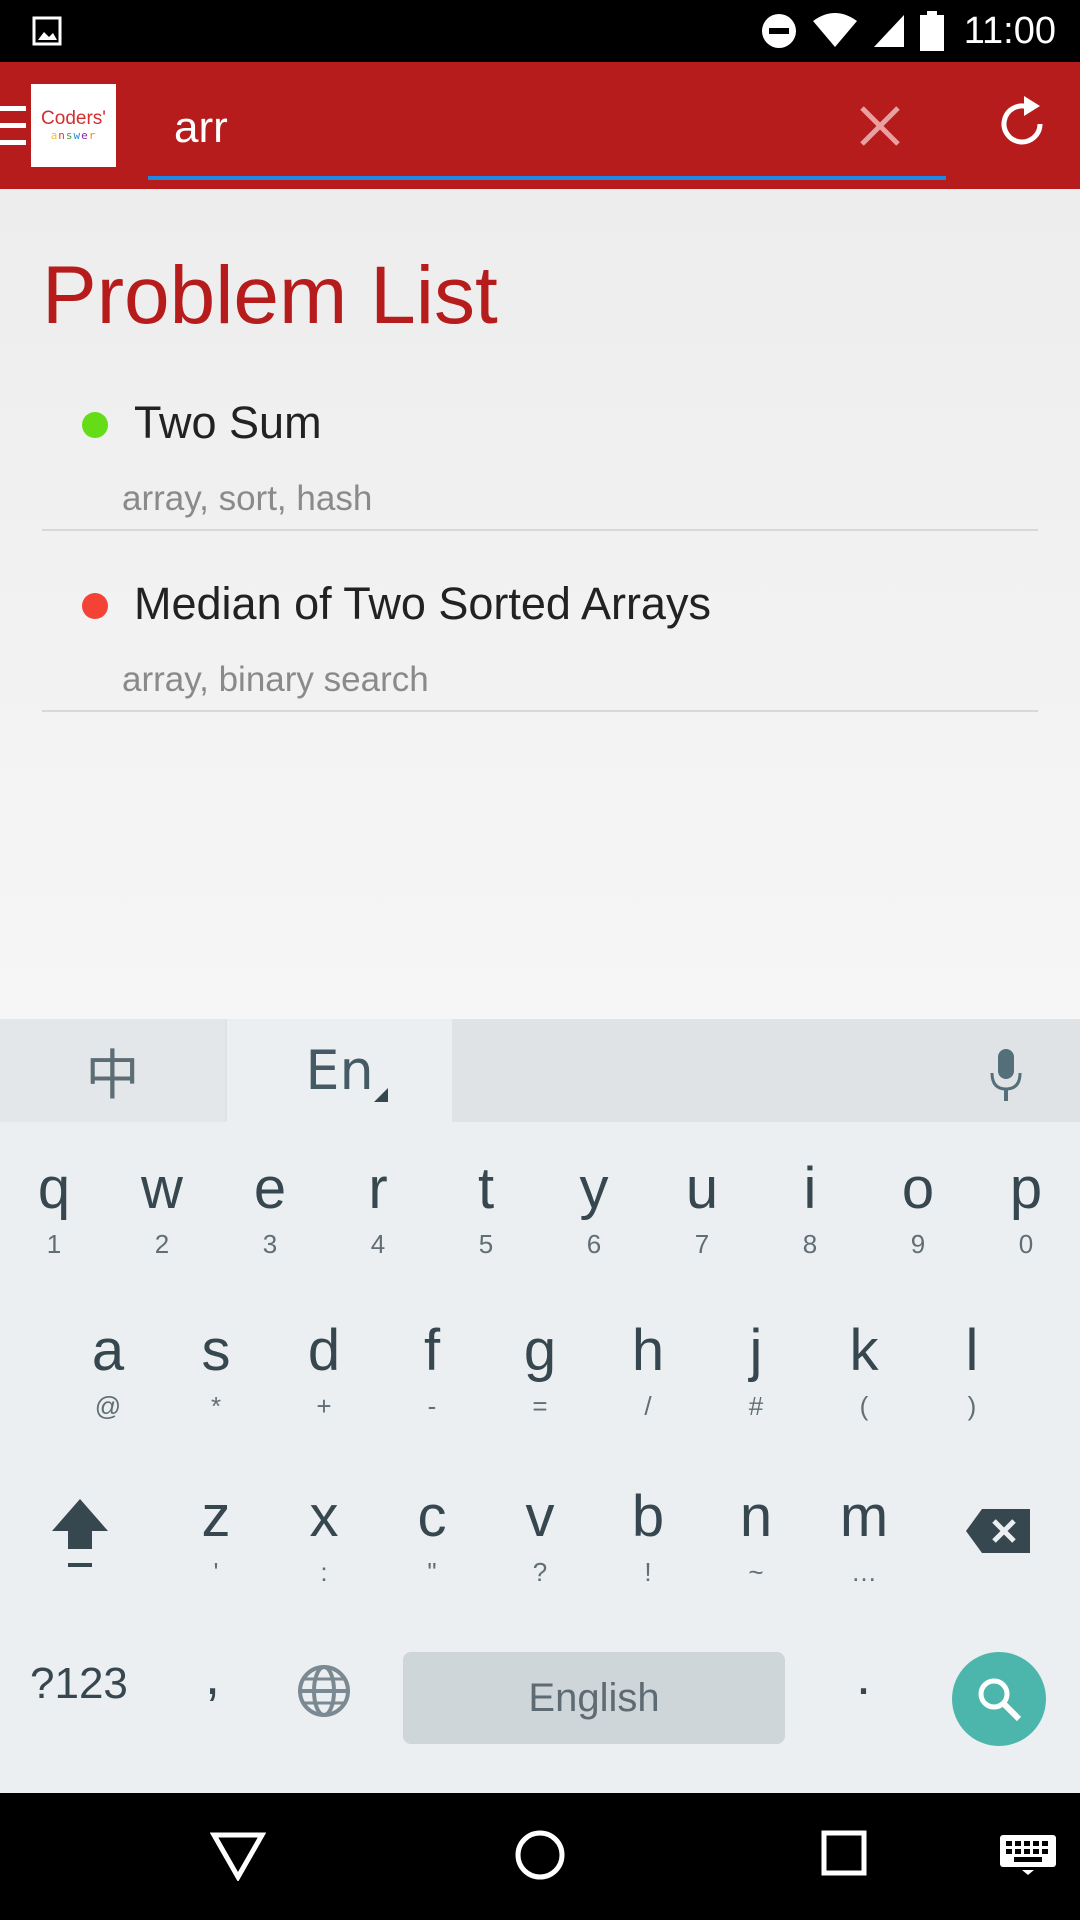 Image resolution: width=1080 pixels, height=1920 pixels. What do you see at coordinates (931, 31) in the screenshot?
I see `battery-icon` at bounding box center [931, 31].